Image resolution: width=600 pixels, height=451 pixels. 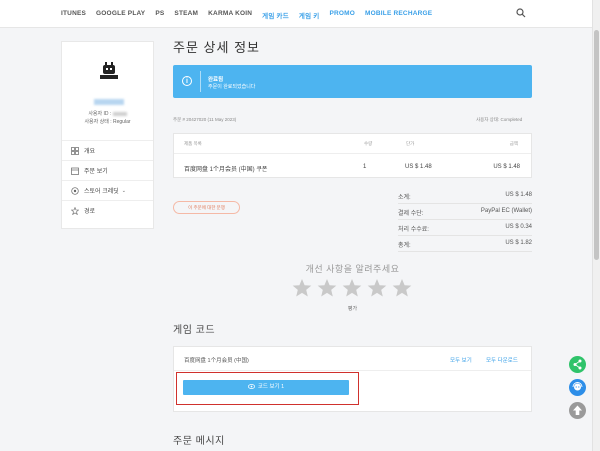 What do you see at coordinates (404, 246) in the screenshot?
I see `summary-label: 총계:` at bounding box center [404, 246].